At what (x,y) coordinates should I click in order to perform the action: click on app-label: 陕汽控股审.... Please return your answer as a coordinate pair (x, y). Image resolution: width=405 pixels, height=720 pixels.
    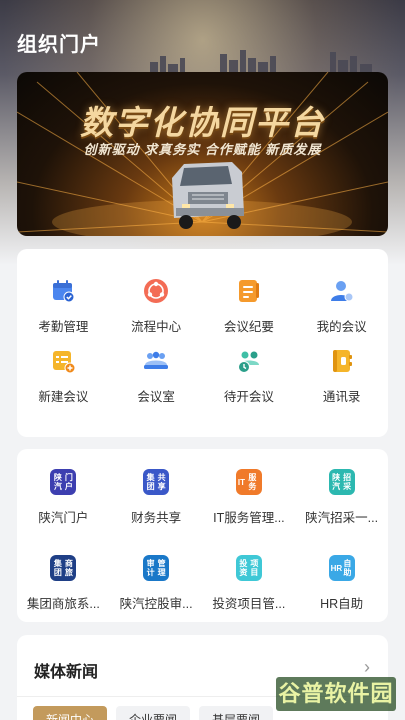
    Looking at the image, I should click on (156, 604).